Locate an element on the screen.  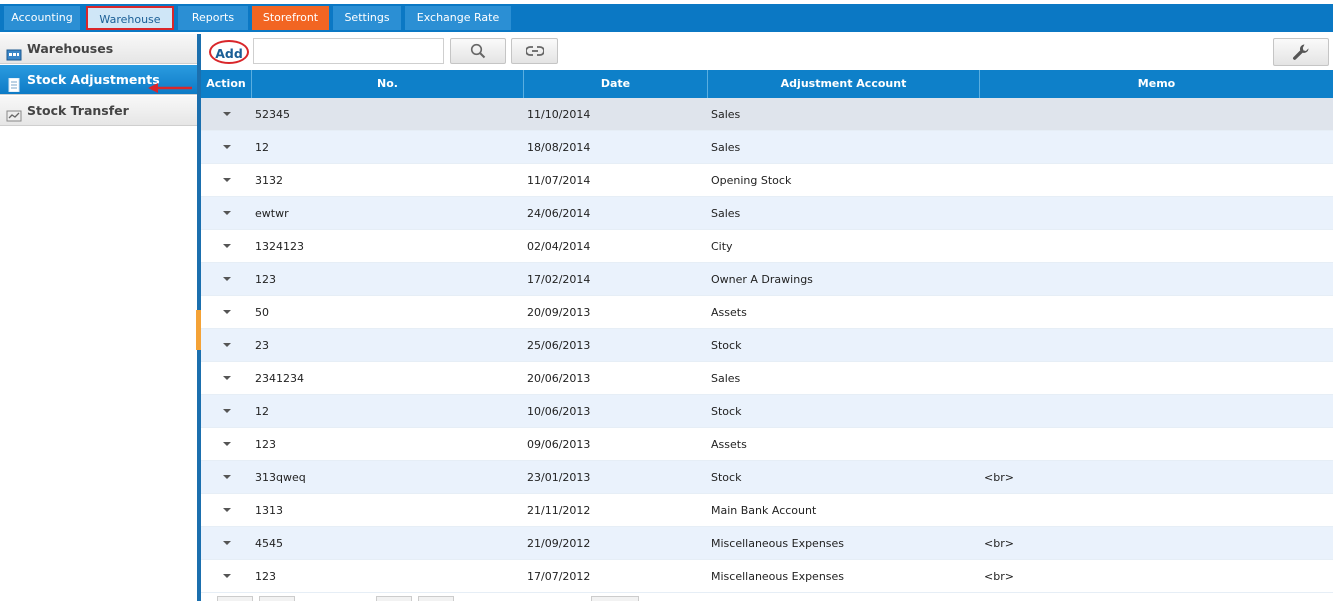
tab-exchange-rate: Exchange Rate is located at coordinates (458, 18).